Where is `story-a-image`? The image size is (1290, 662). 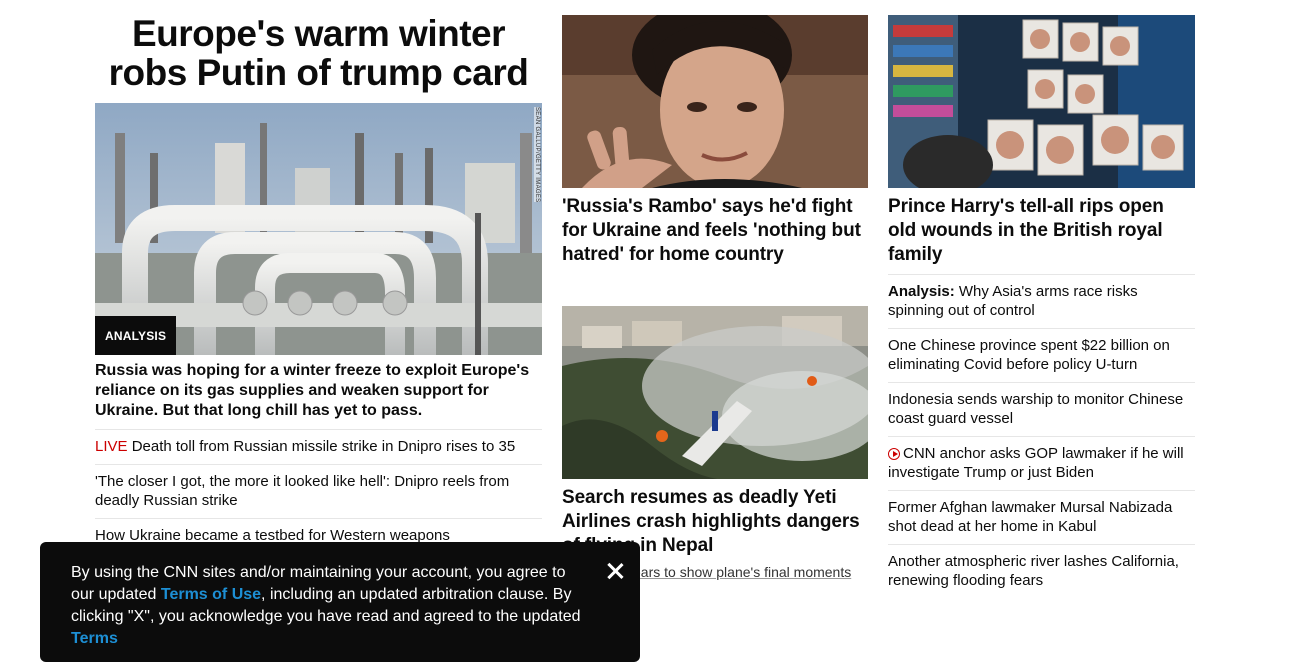 story-a-image is located at coordinates (715, 101).